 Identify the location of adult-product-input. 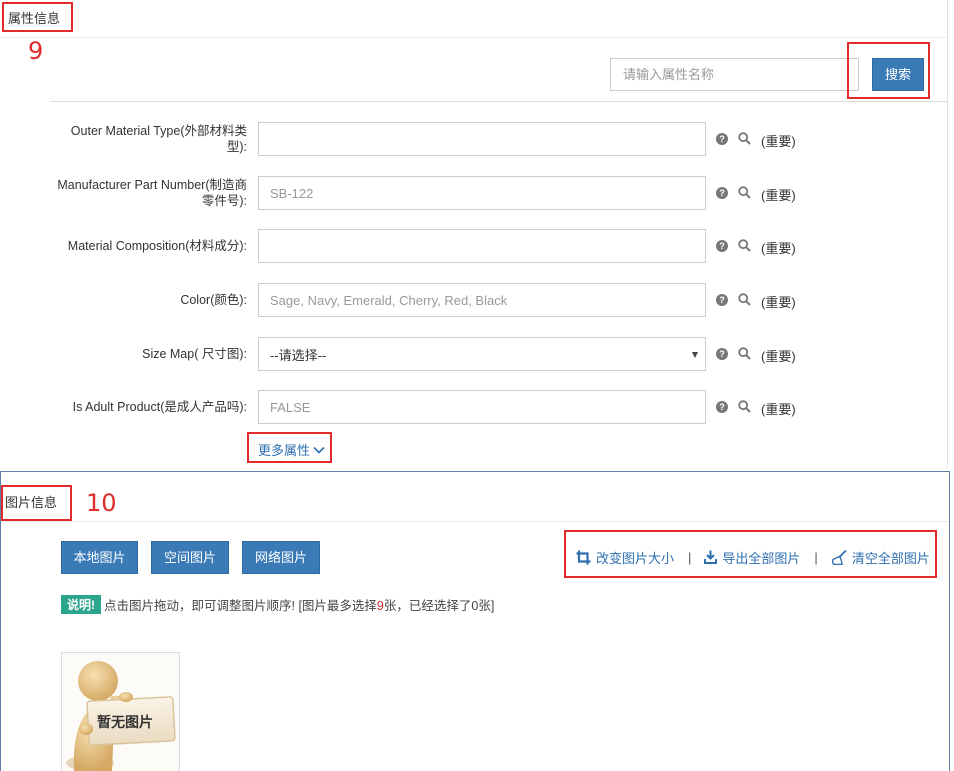
(482, 407).